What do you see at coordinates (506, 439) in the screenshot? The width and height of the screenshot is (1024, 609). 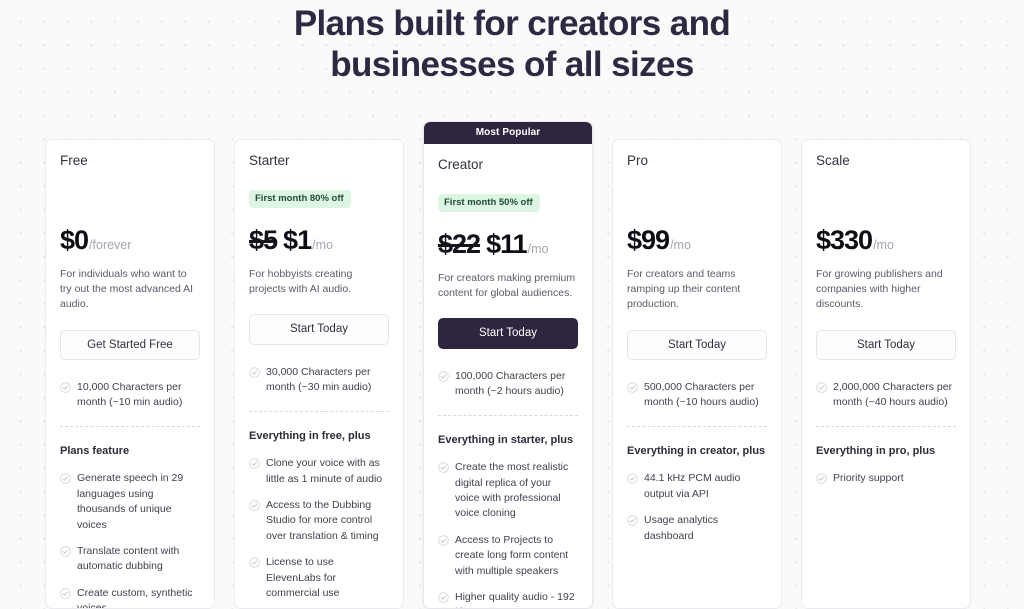 I see `features-title: Everything in starter, plus` at bounding box center [506, 439].